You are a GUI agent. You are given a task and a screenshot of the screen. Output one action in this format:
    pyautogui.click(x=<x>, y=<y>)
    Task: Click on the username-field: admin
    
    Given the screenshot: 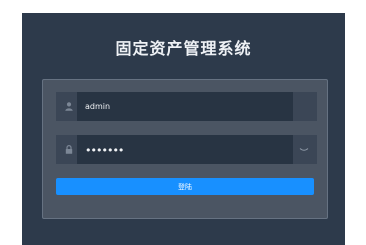 What is the action you would take?
    pyautogui.click(x=186, y=106)
    